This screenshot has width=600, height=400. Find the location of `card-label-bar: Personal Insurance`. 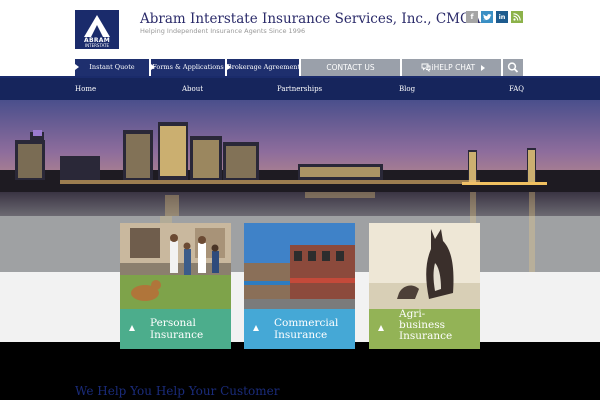

card-label-bar: Personal Insurance is located at coordinates (175, 329).